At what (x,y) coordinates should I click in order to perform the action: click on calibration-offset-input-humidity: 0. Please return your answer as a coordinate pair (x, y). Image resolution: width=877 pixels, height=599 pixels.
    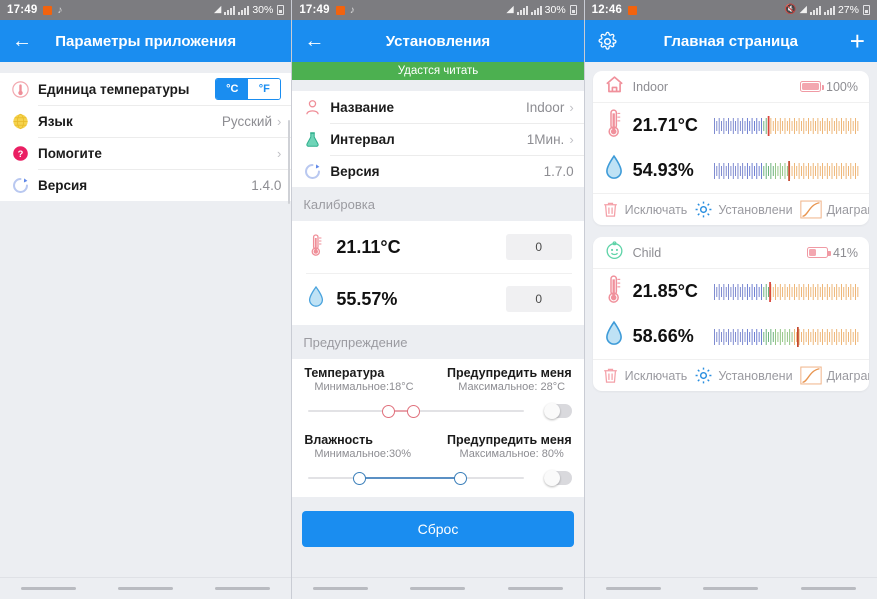
    Looking at the image, I should click on (538, 299).